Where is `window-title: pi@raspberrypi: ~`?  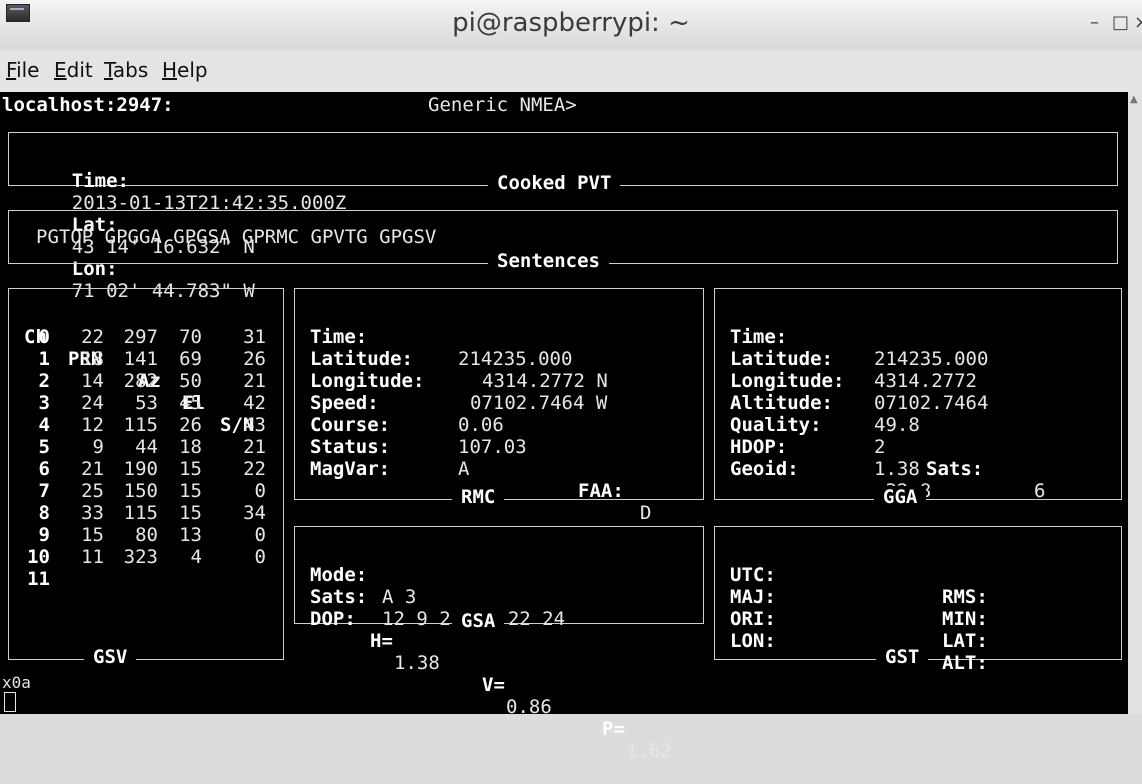 window-title: pi@raspberrypi: ~ is located at coordinates (571, 23).